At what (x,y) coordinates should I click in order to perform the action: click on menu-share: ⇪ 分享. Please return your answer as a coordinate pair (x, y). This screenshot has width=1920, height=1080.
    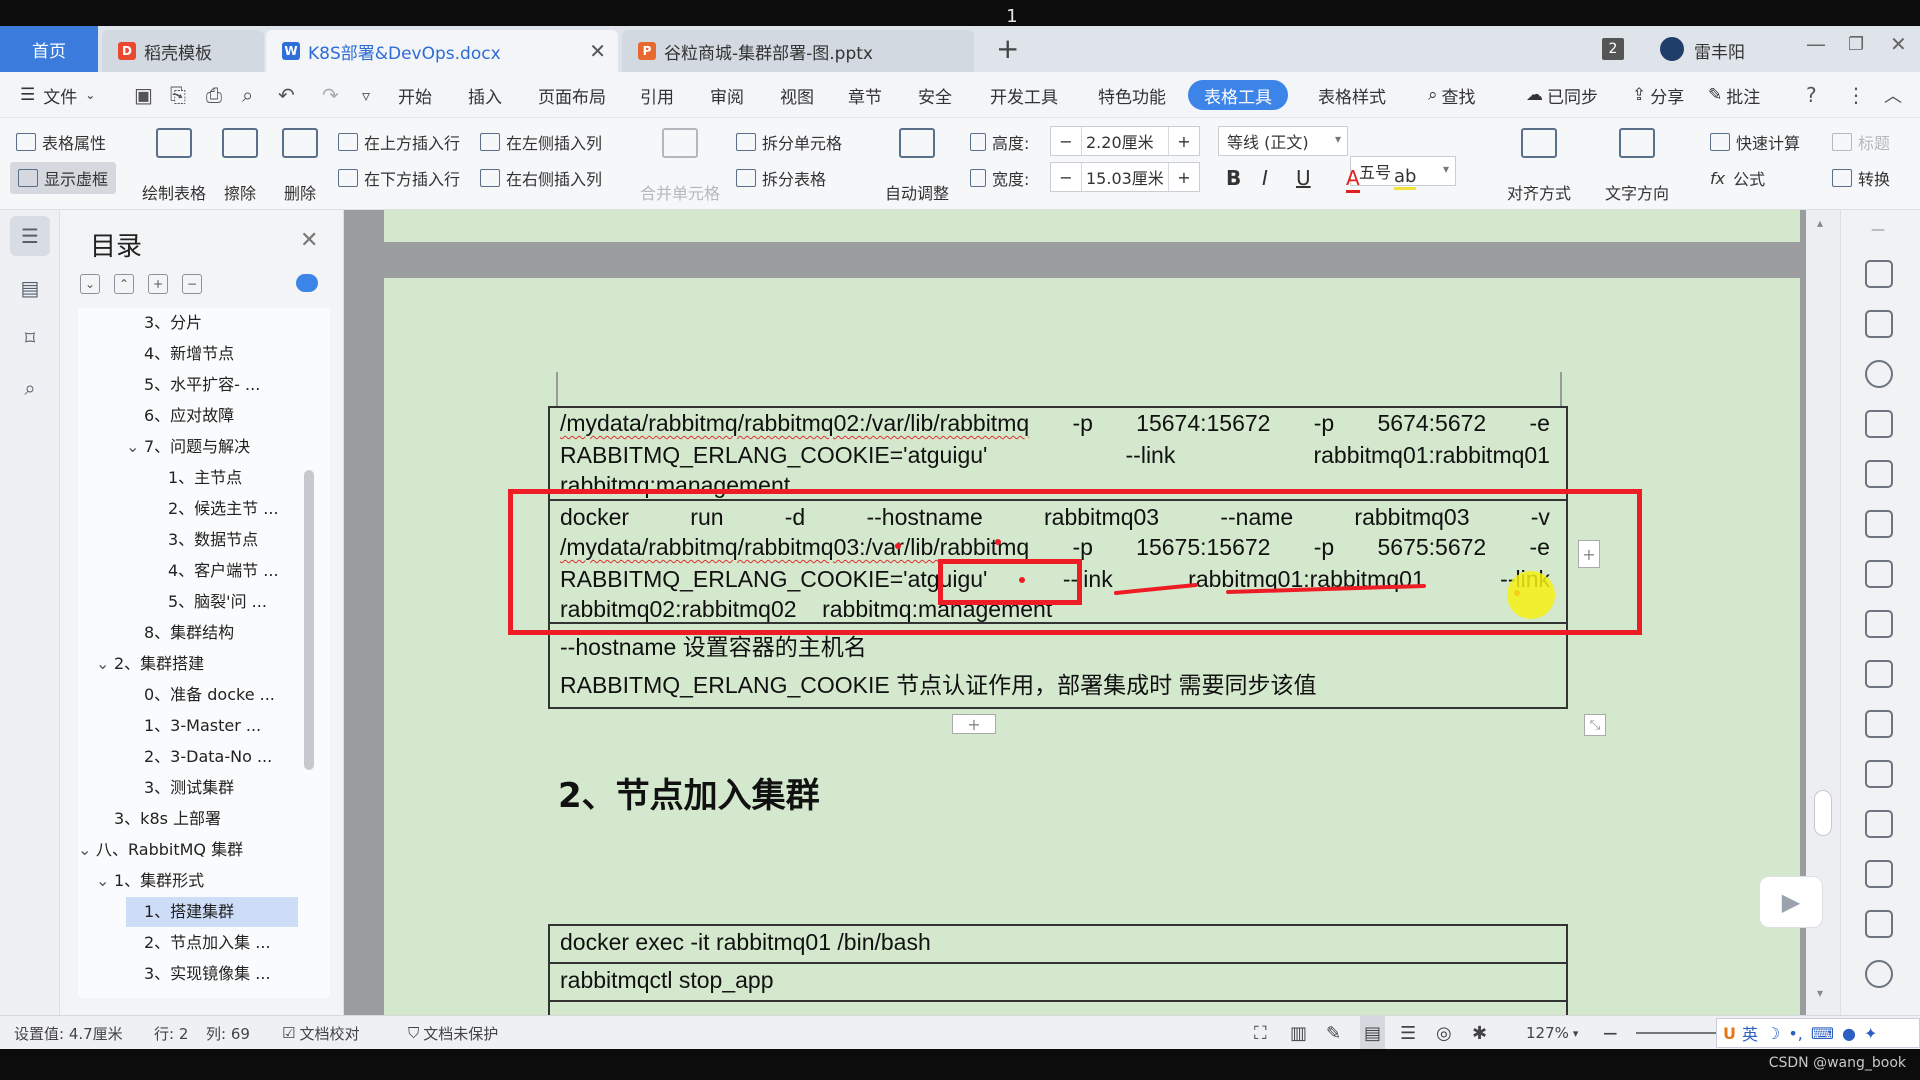
    Looking at the image, I should click on (1658, 95).